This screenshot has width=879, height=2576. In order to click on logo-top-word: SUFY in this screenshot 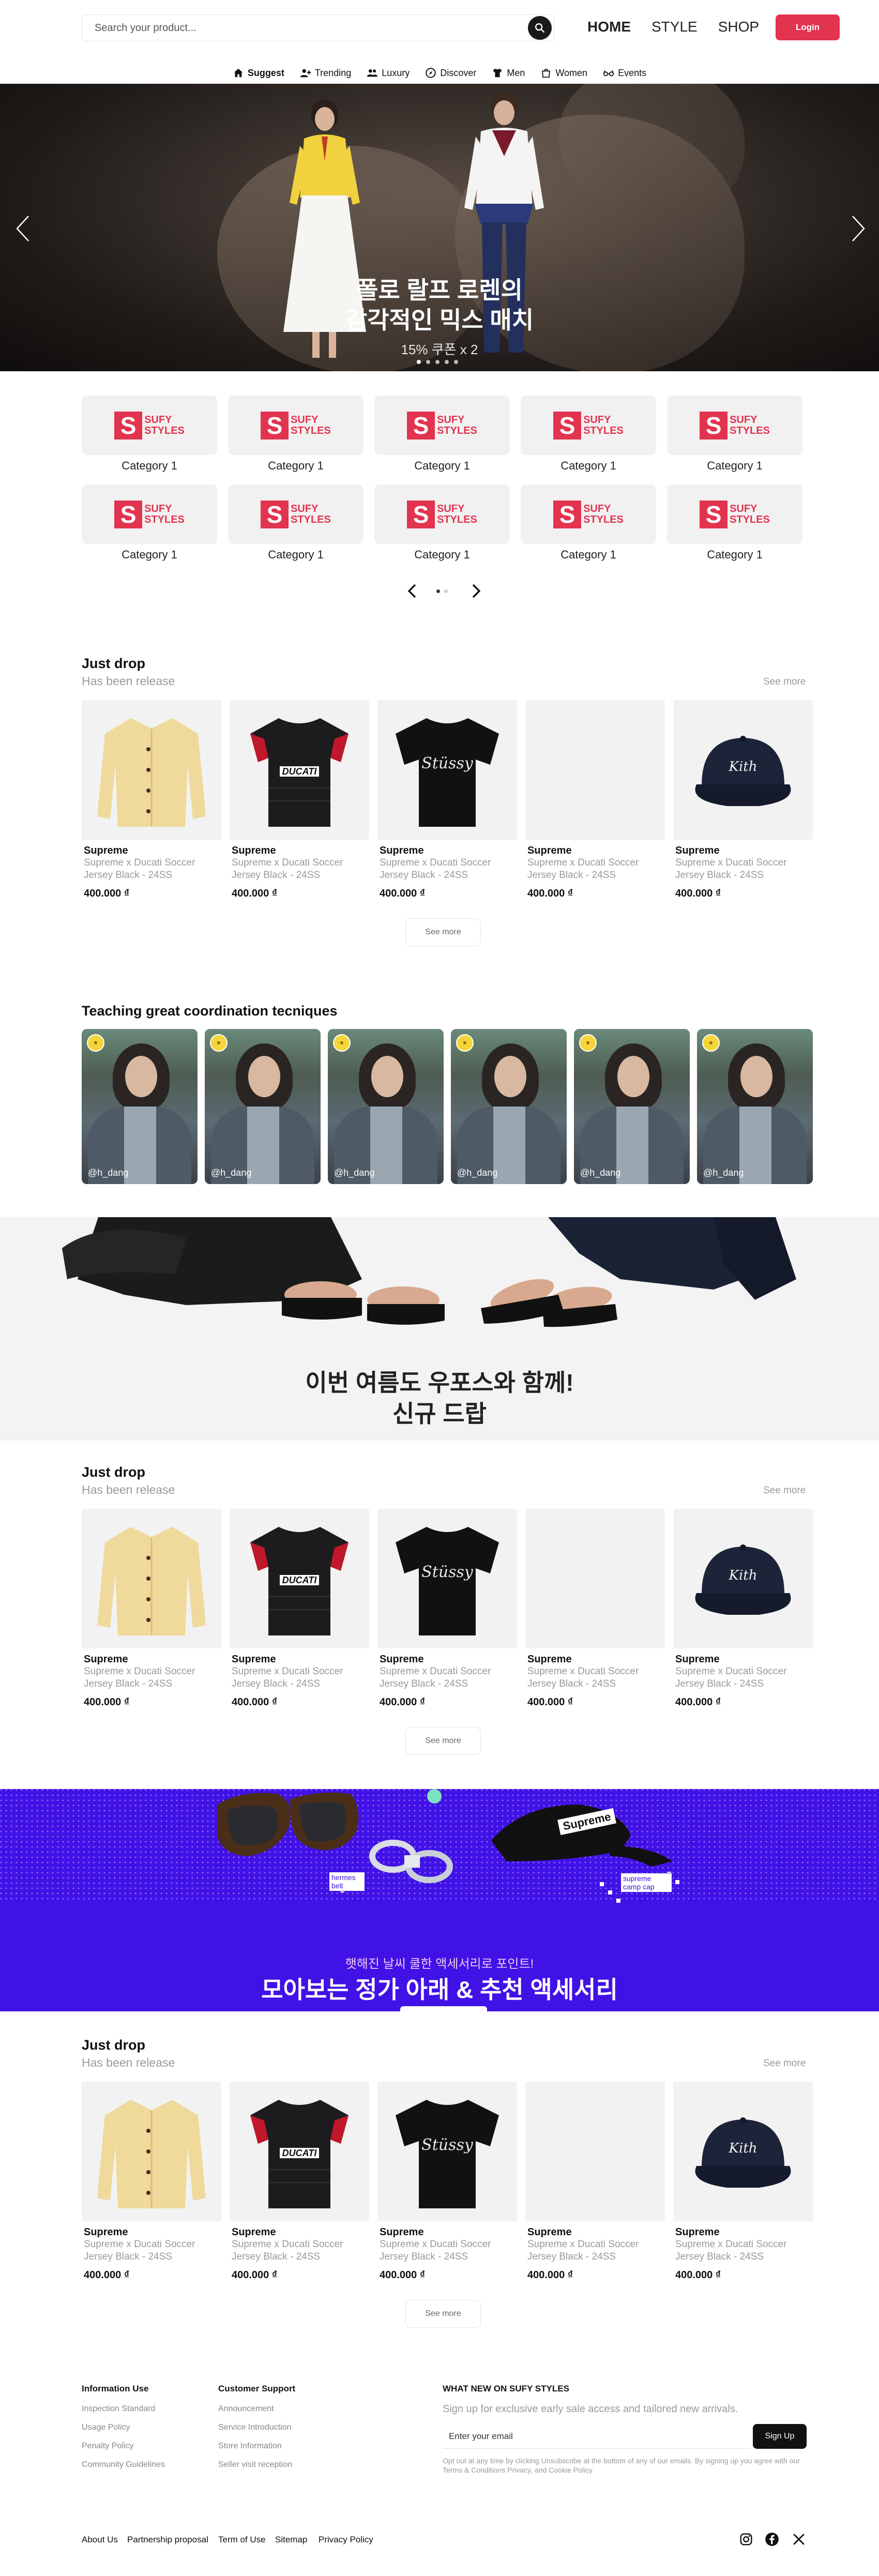, I will do `click(597, 420)`.